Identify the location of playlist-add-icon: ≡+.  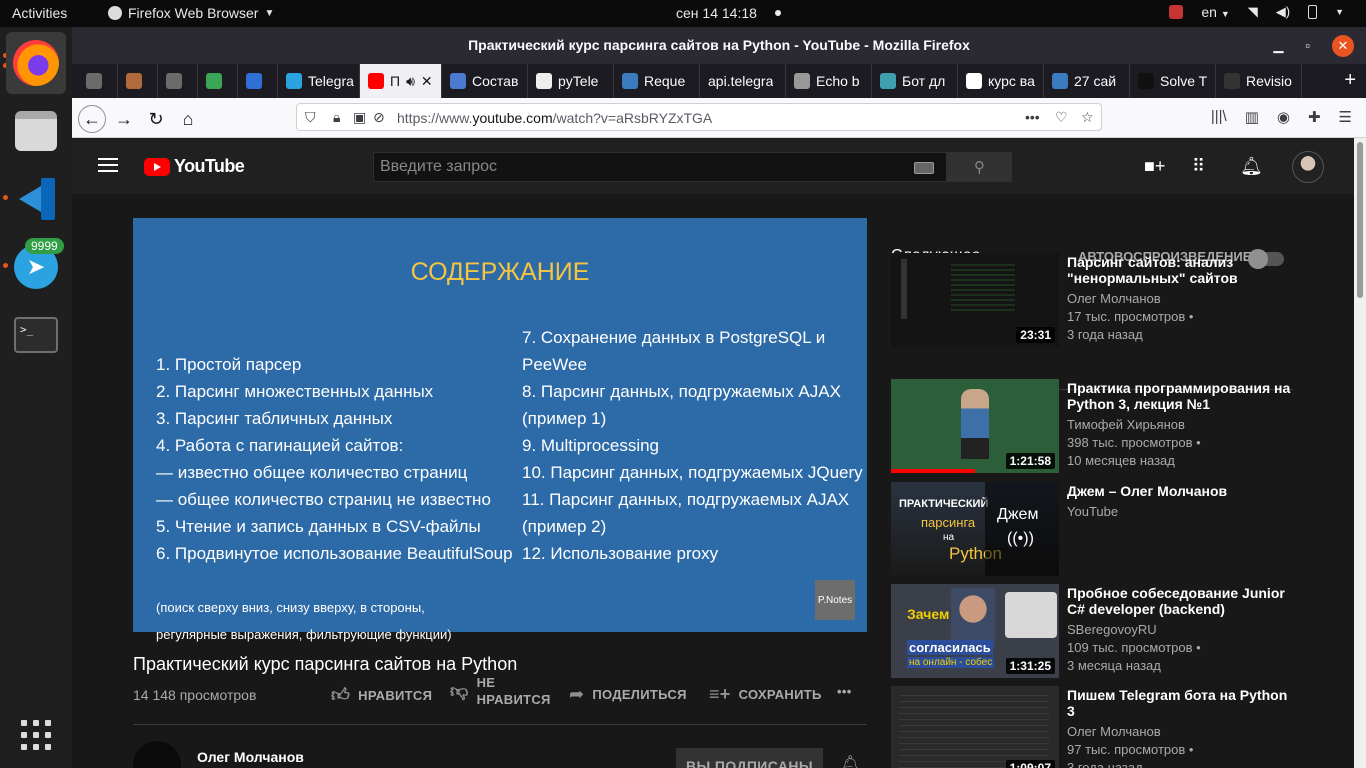
(720, 694).